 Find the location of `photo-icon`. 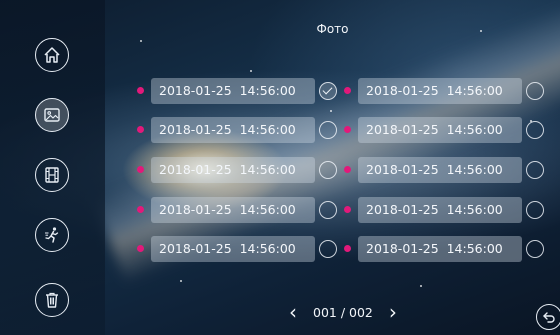

photo-icon is located at coordinates (52, 115).